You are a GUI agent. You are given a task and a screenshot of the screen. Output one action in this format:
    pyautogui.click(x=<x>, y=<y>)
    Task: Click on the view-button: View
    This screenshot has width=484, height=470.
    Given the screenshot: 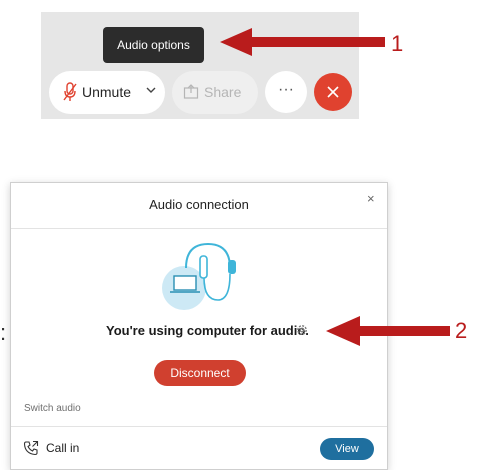 What is the action you would take?
    pyautogui.click(x=347, y=449)
    